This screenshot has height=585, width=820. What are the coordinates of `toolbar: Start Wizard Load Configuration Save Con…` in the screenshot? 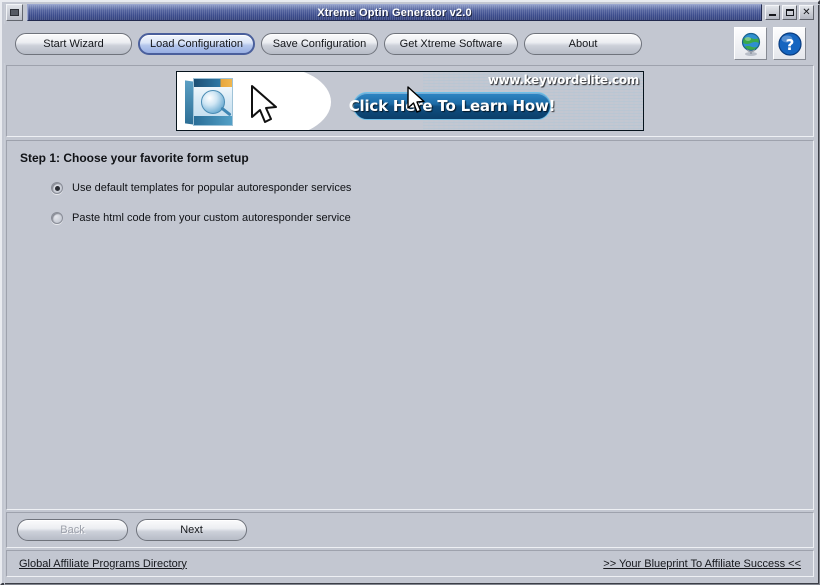 It's located at (410, 43).